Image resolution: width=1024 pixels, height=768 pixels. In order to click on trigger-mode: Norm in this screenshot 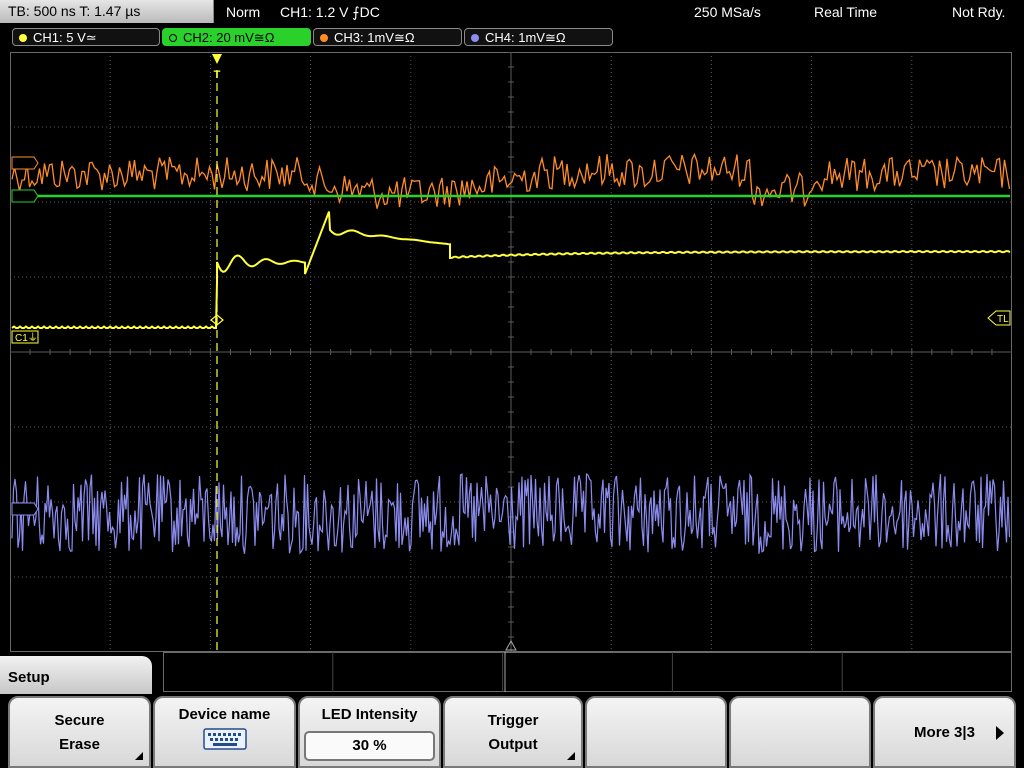, I will do `click(243, 12)`.